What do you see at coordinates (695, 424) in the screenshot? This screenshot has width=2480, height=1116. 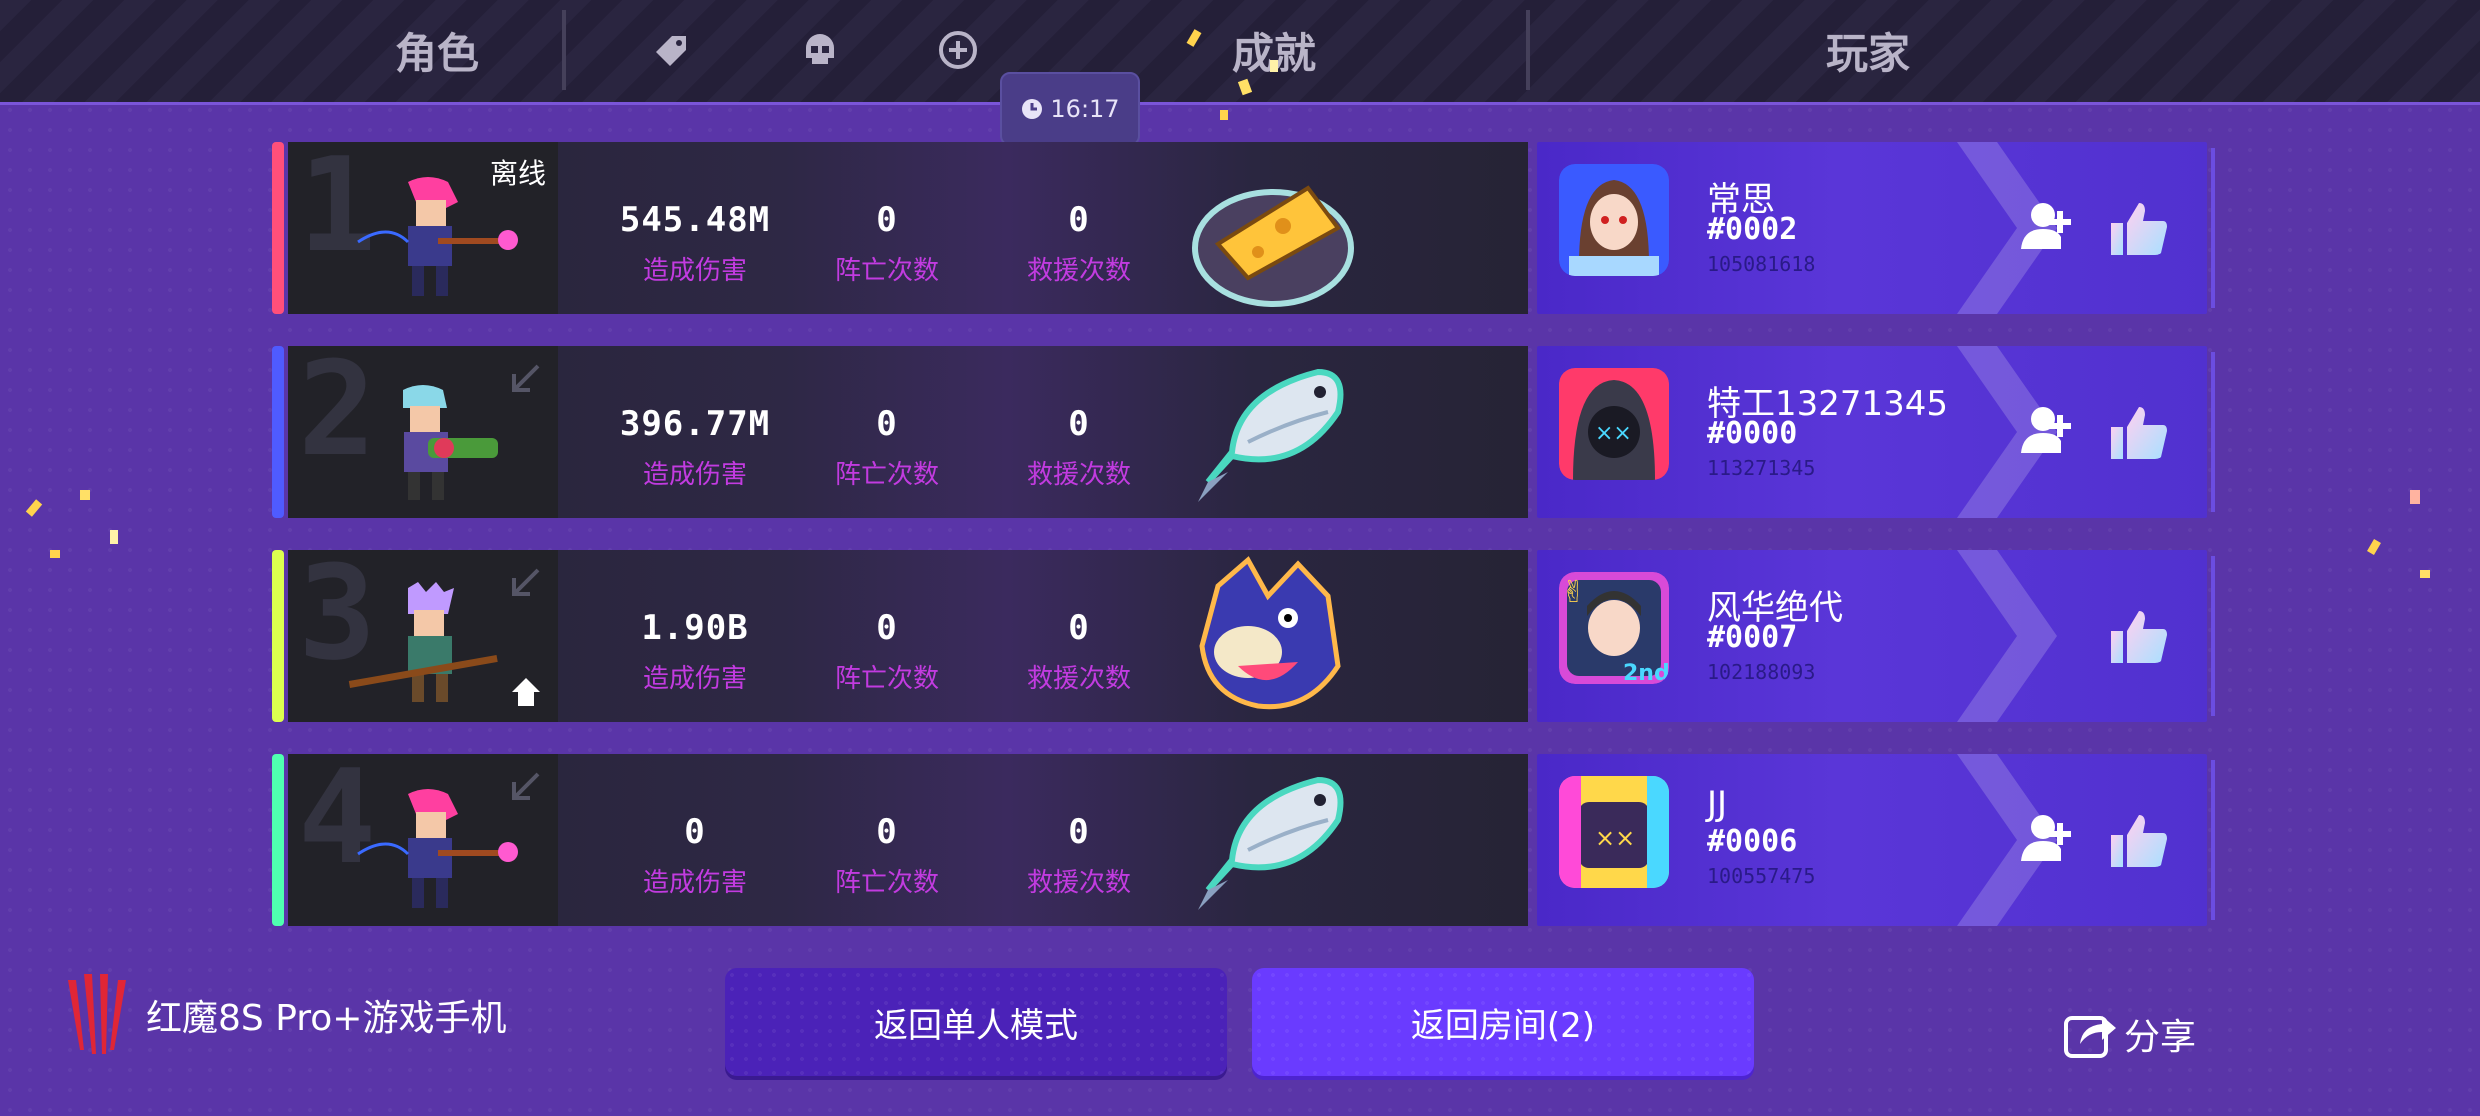 I see `damage-value: 396.77M` at bounding box center [695, 424].